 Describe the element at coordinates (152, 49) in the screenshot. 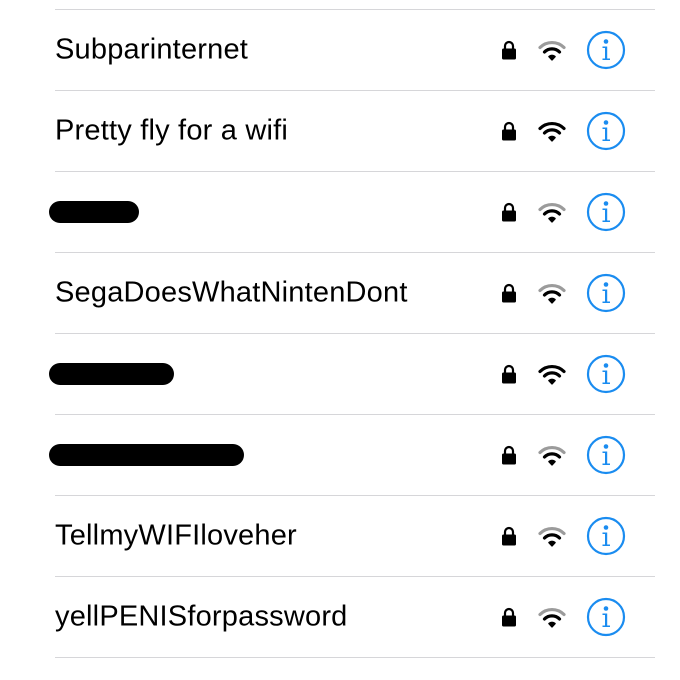

I see `network-name: Subparinternet` at that location.